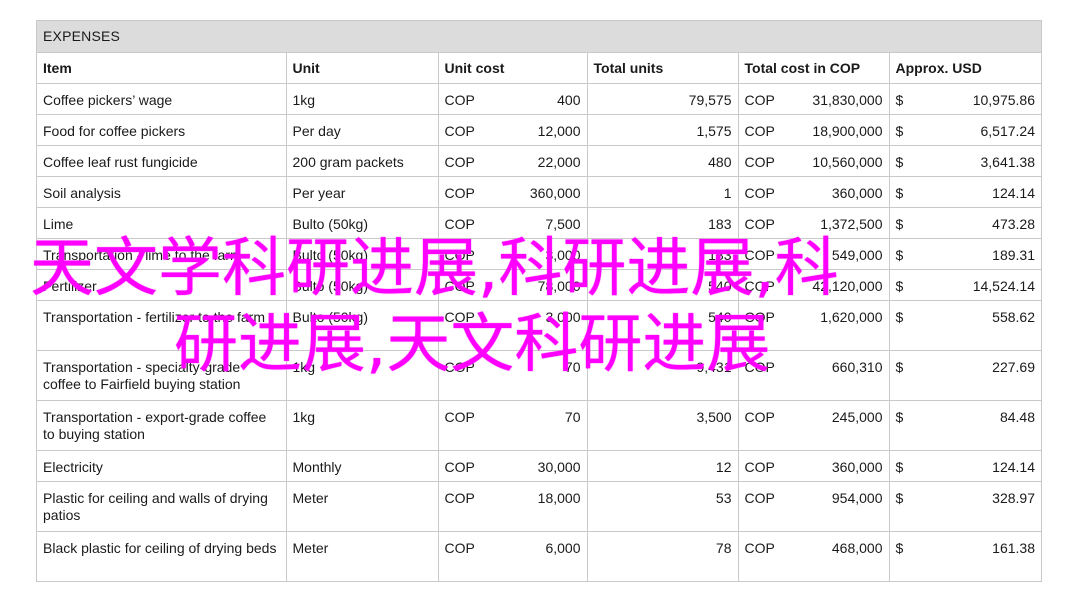  I want to click on usd-value: 328.97, so click(1013, 498).